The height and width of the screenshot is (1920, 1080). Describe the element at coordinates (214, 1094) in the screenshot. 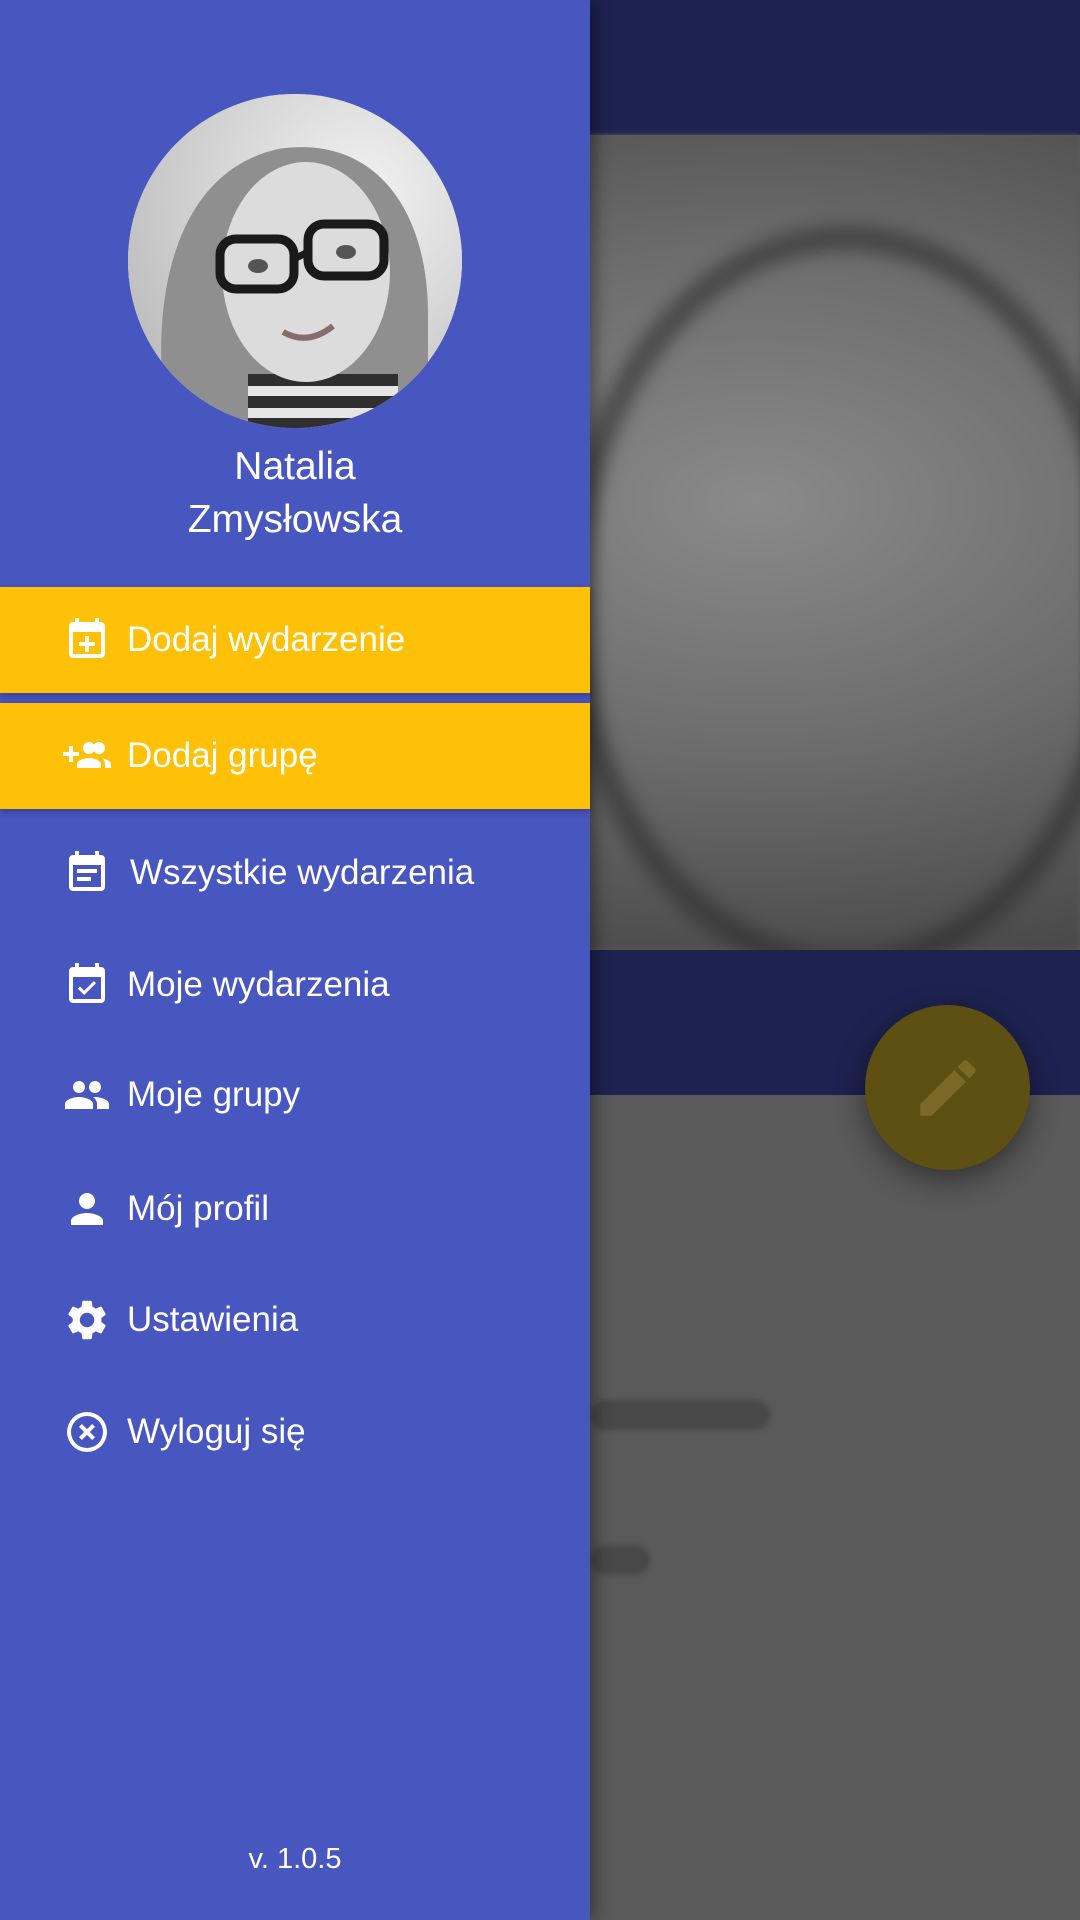

I see `menu-item-label: Moje grupy` at that location.